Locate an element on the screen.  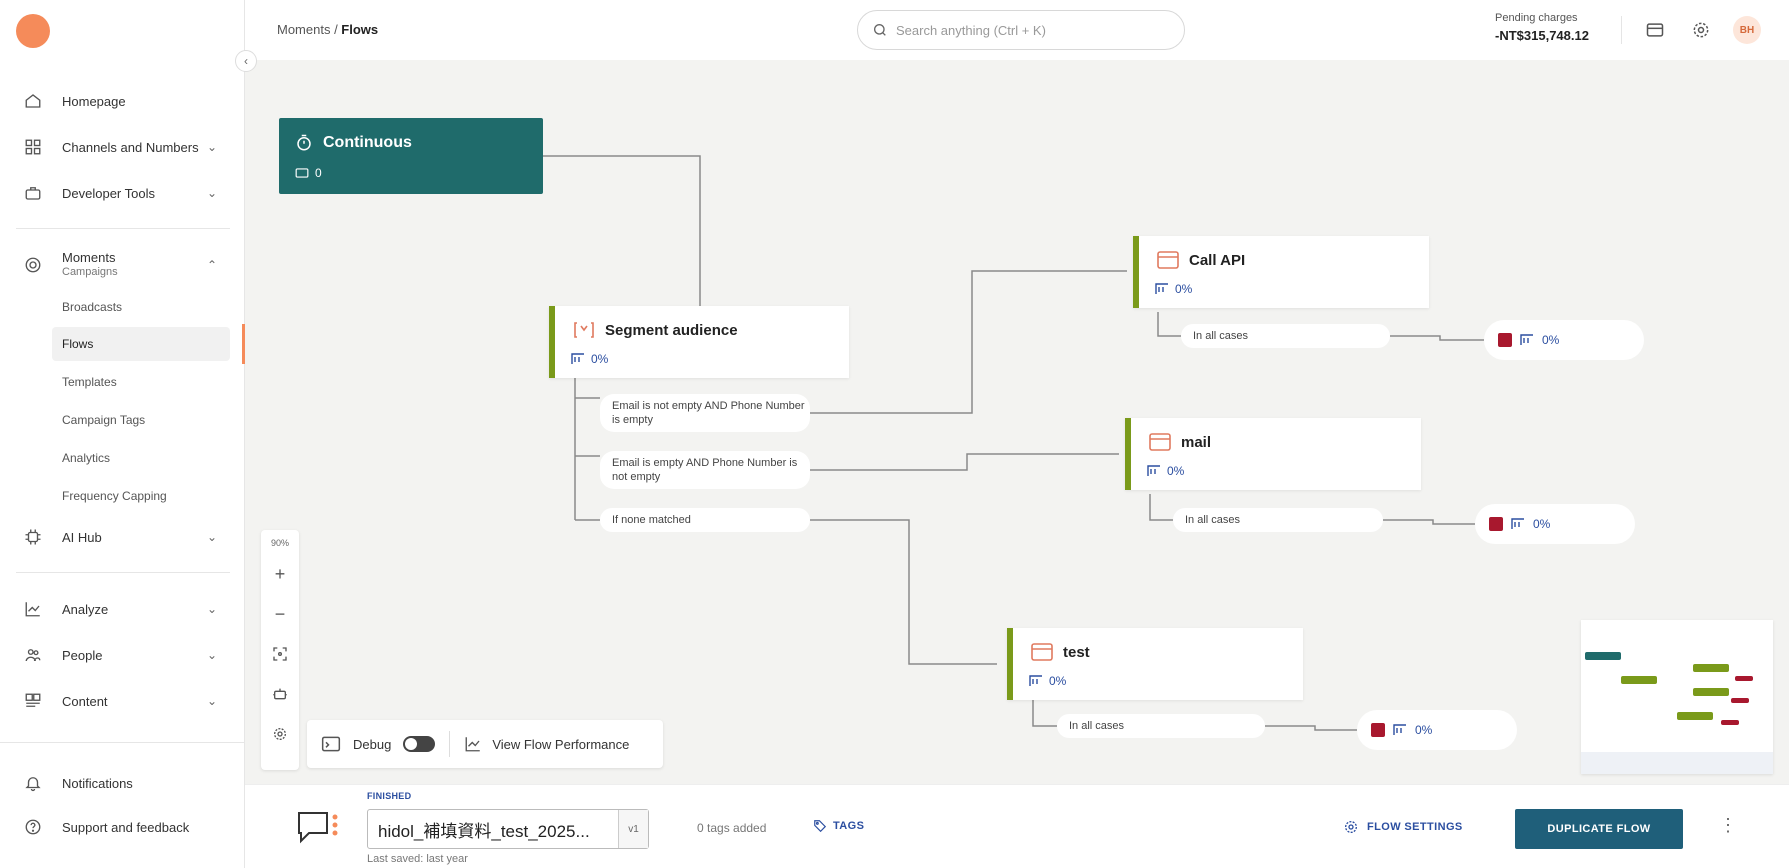
bell-icon is located at coordinates (33, 783).